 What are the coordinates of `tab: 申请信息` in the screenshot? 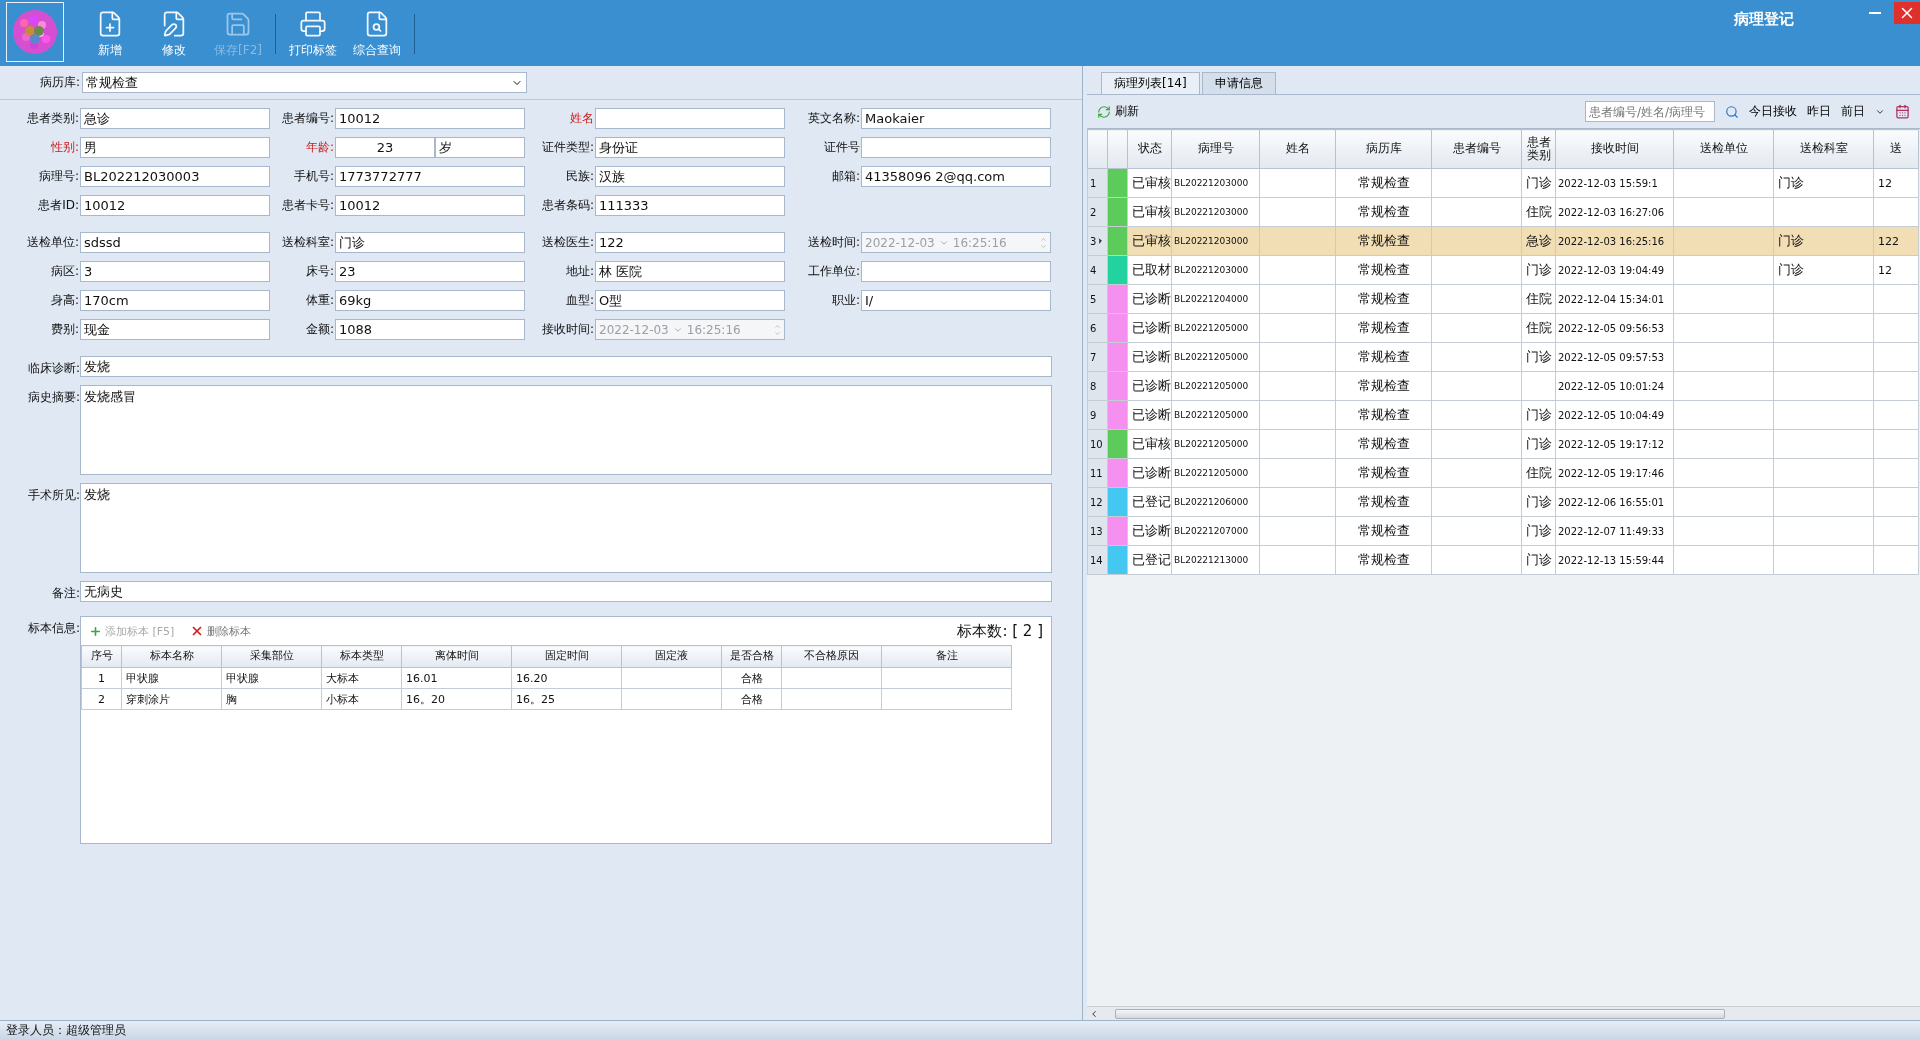 It's located at (1238, 83).